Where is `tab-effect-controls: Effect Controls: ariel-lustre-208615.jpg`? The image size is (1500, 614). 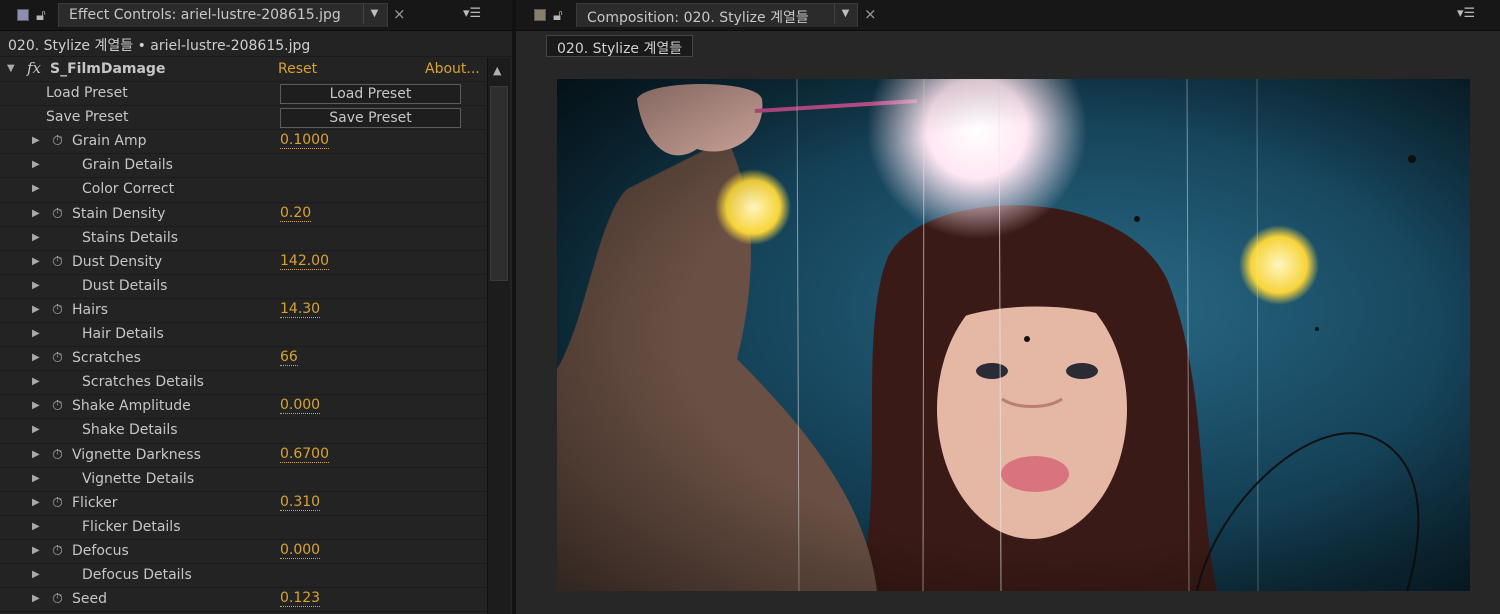
tab-effect-controls: Effect Controls: ariel-lustre-208615.jpg is located at coordinates (223, 15).